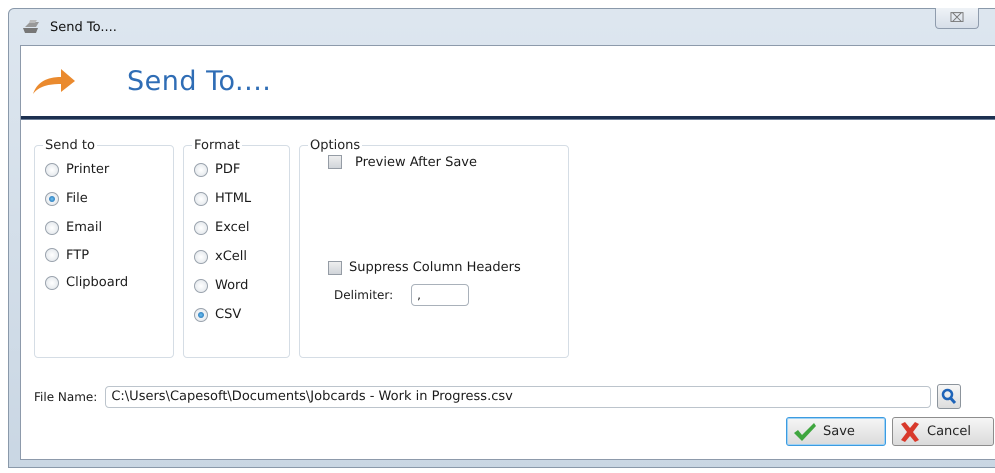 The height and width of the screenshot is (473, 995). Describe the element at coordinates (364, 295) in the screenshot. I see `field-label: Delimiter:` at that location.